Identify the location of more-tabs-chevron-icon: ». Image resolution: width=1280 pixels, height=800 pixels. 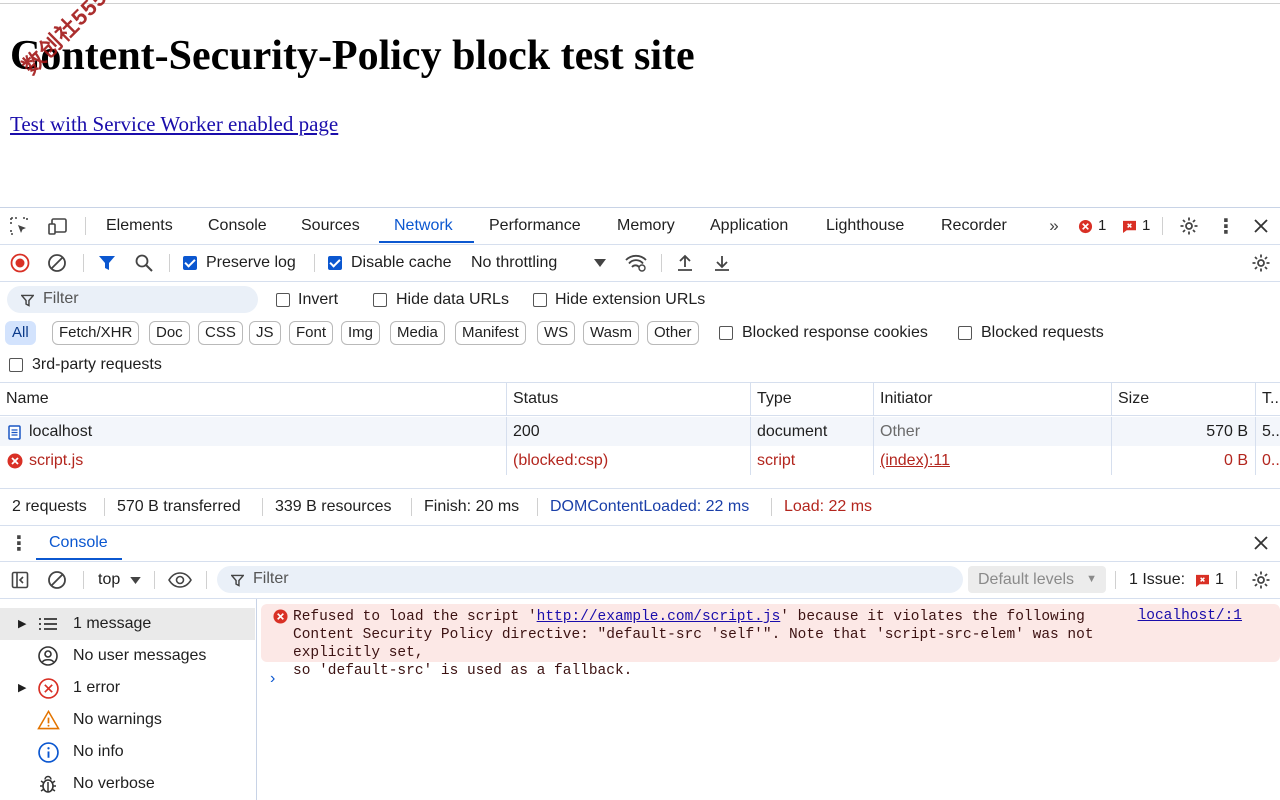
(1054, 226).